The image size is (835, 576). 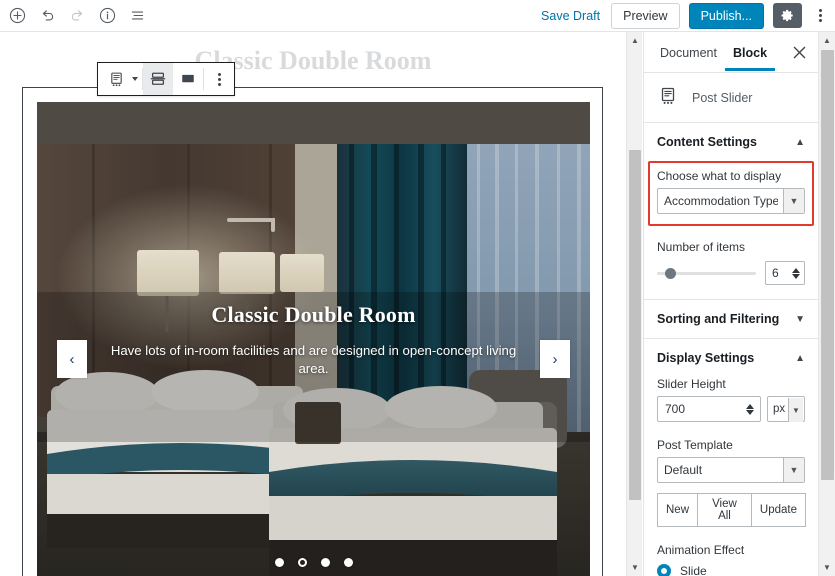 I want to click on canvas-scroll-thumb, so click(x=635, y=325).